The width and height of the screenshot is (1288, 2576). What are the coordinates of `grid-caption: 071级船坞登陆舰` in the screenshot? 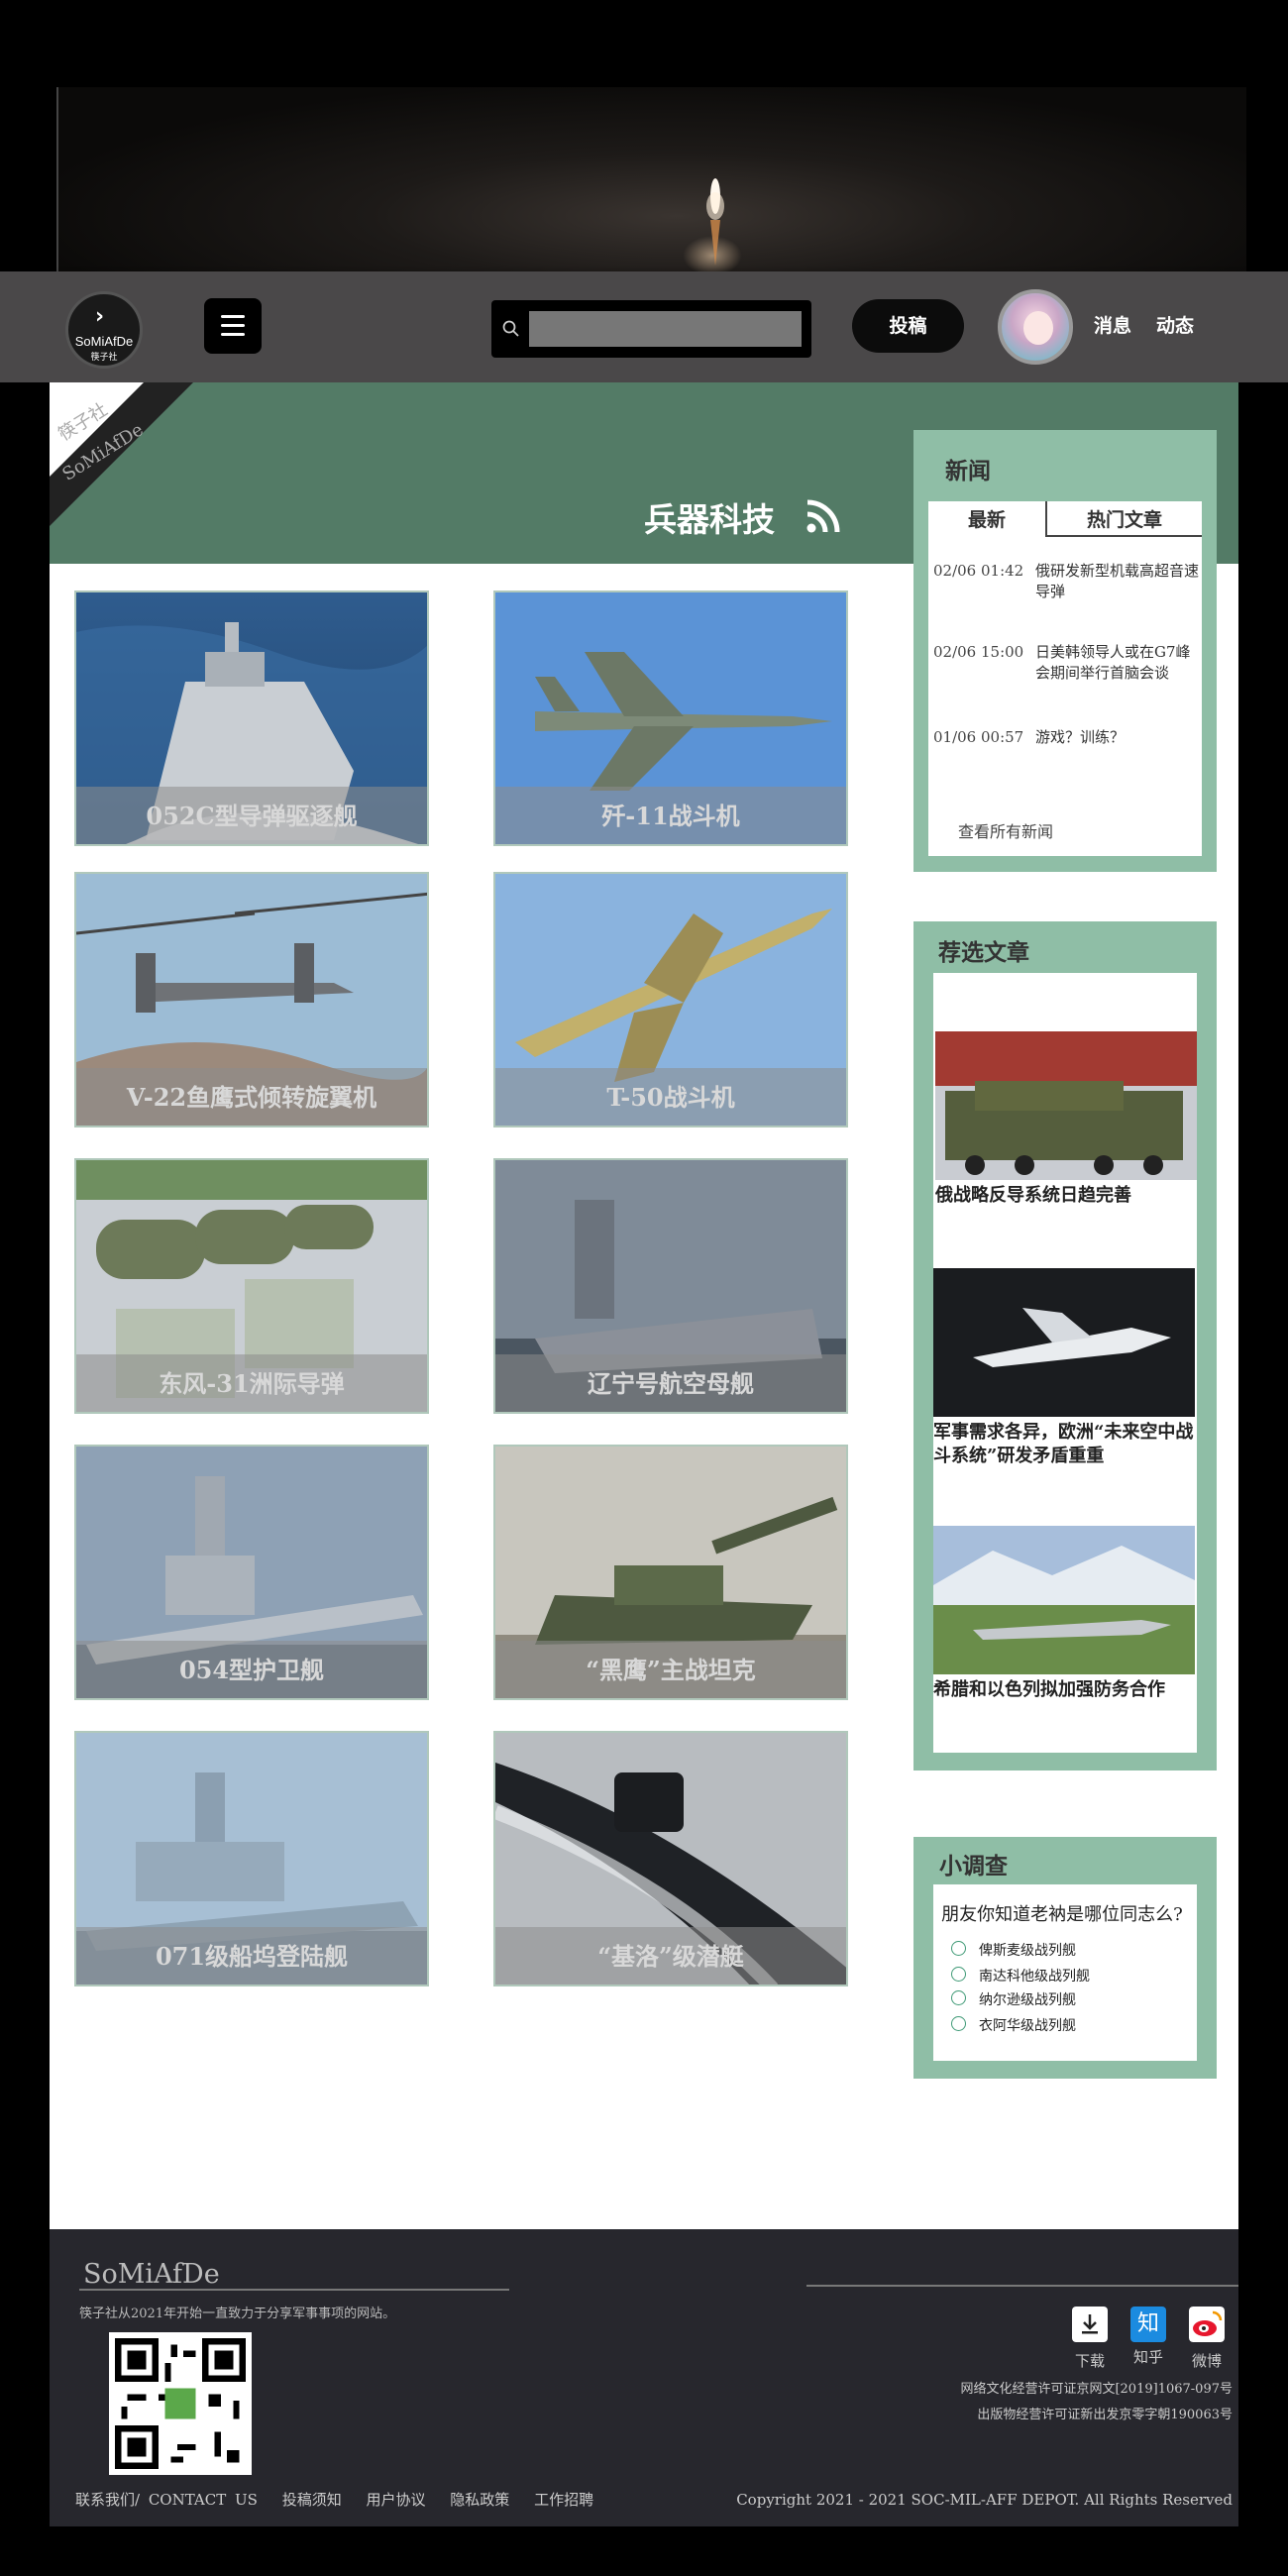 It's located at (251, 1956).